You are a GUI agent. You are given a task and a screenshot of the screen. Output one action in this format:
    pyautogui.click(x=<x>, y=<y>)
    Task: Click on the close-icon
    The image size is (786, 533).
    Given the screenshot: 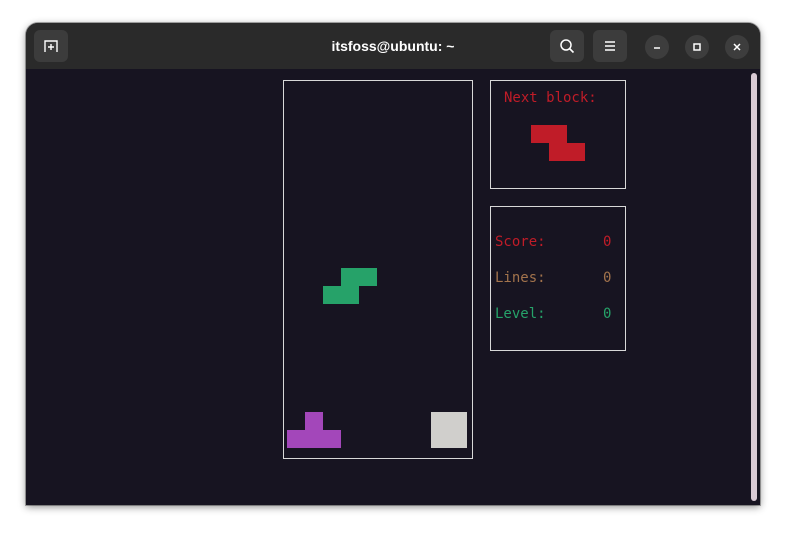 What is the action you would take?
    pyautogui.click(x=737, y=47)
    